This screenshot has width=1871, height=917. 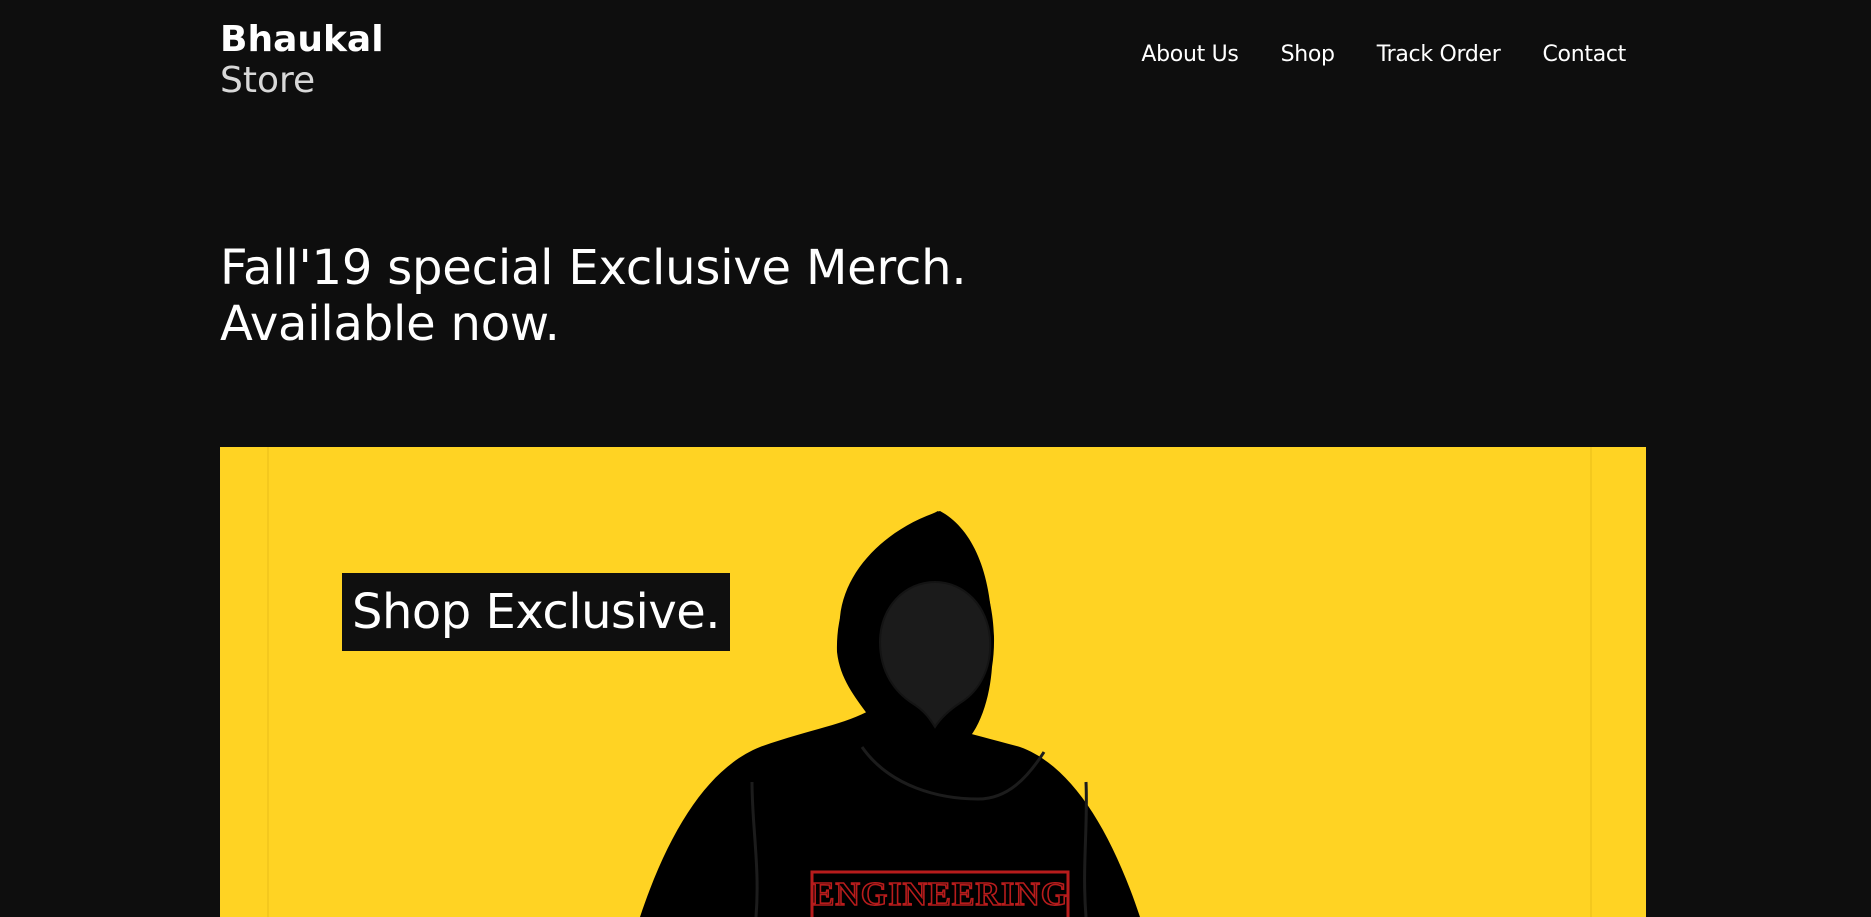 I want to click on hoodie-image: ENGINEERING, so click(x=890, y=714).